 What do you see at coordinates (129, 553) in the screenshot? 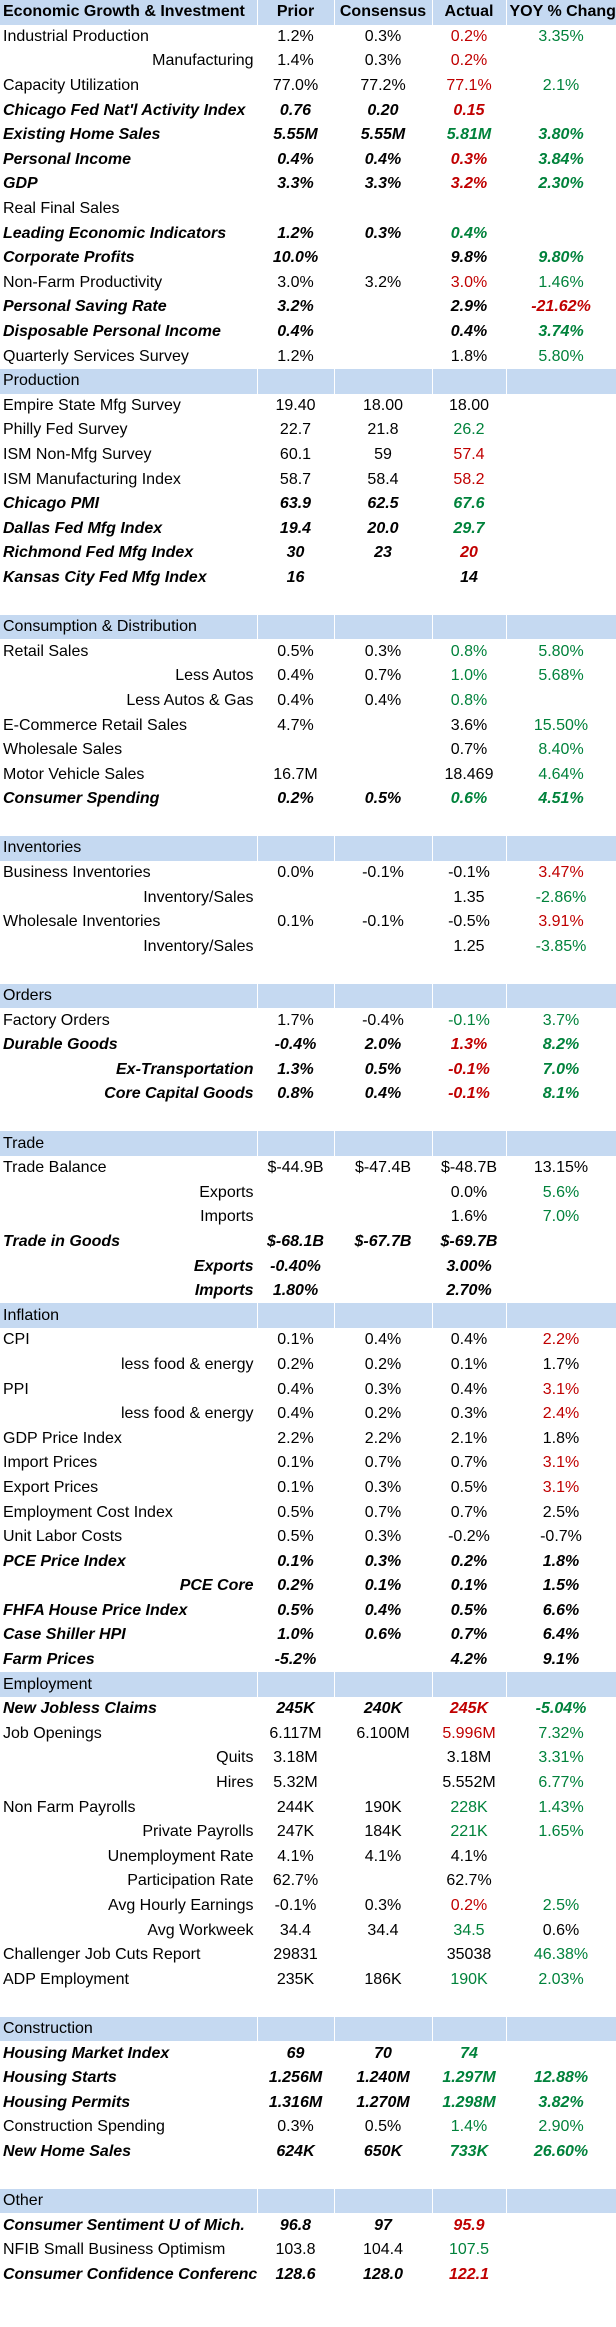
I see `indicator-label: Richmond Fed Mfg Index` at bounding box center [129, 553].